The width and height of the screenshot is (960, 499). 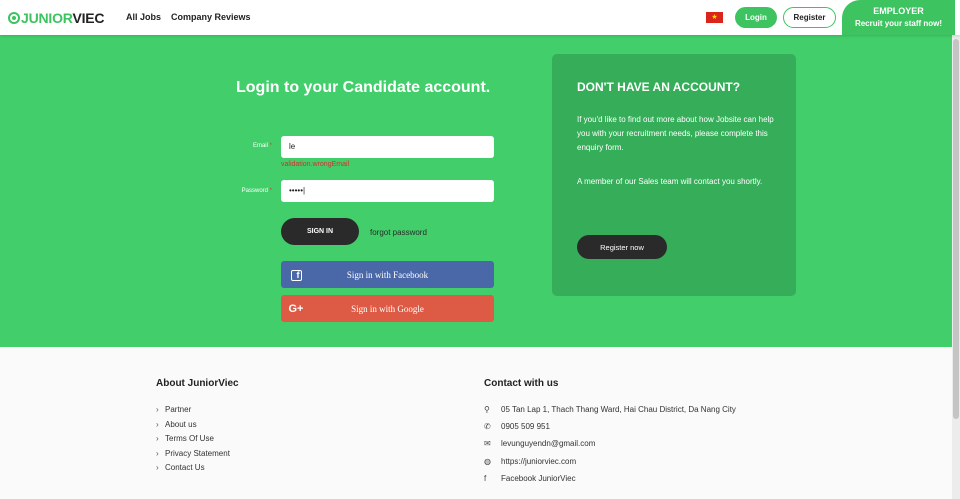 What do you see at coordinates (898, 17) in the screenshot?
I see `employer-button: EMPLOYER Recruit your staff now!` at bounding box center [898, 17].